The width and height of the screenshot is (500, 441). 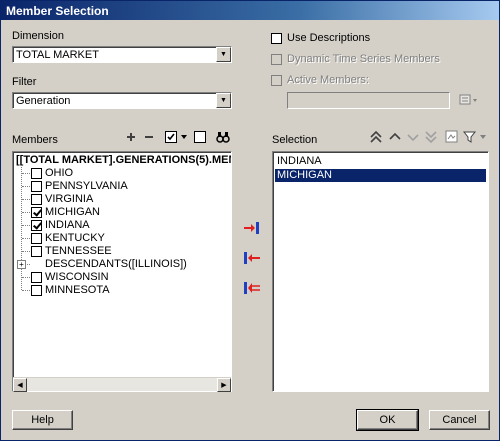 I want to click on members-label: Members, so click(x=35, y=140).